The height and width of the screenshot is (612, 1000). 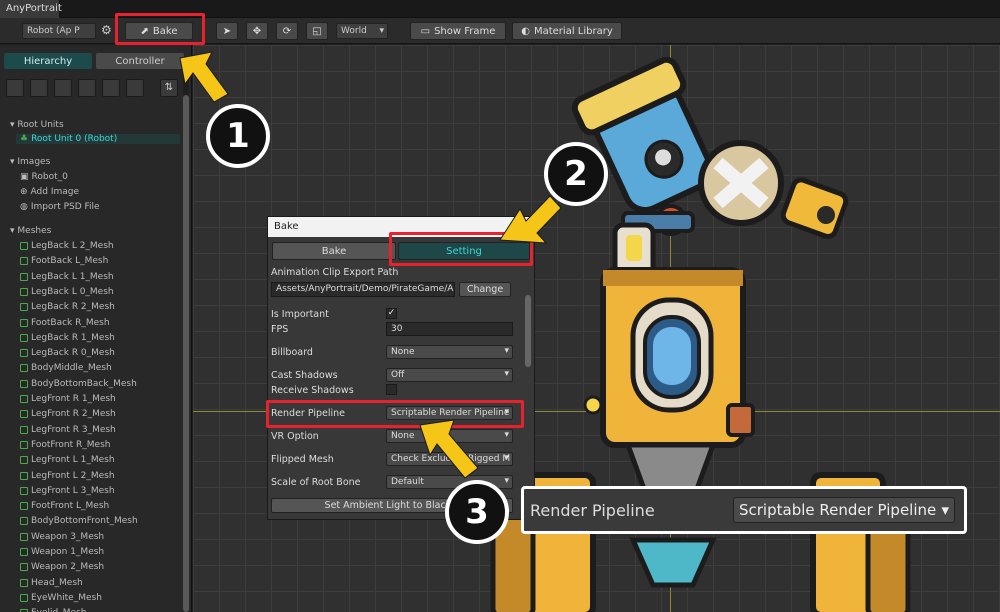 I want to click on step-3-badge: 3, so click(x=477, y=512).